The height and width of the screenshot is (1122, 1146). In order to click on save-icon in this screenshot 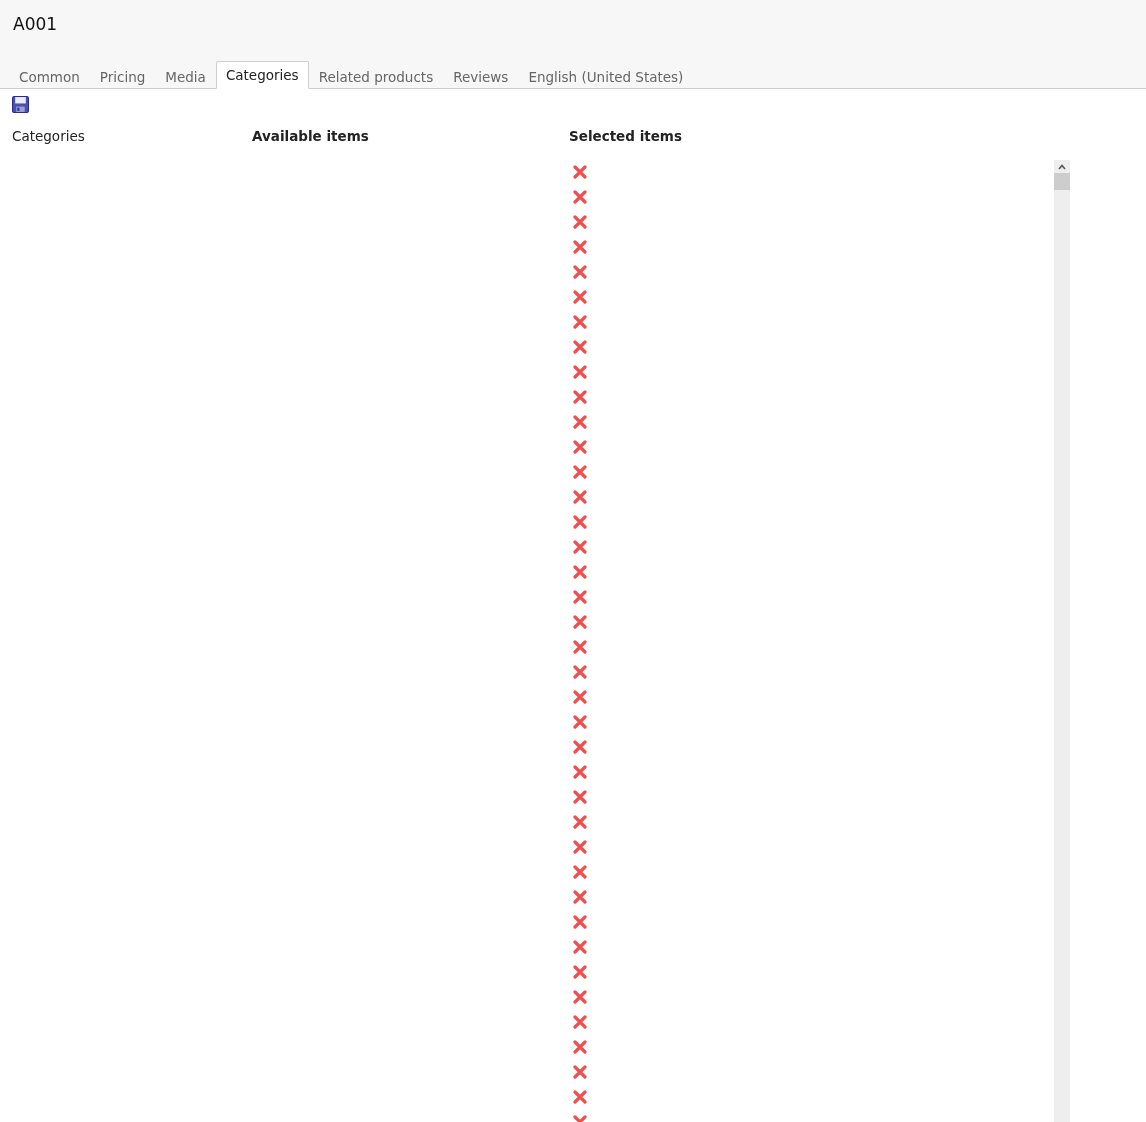, I will do `click(20, 104)`.